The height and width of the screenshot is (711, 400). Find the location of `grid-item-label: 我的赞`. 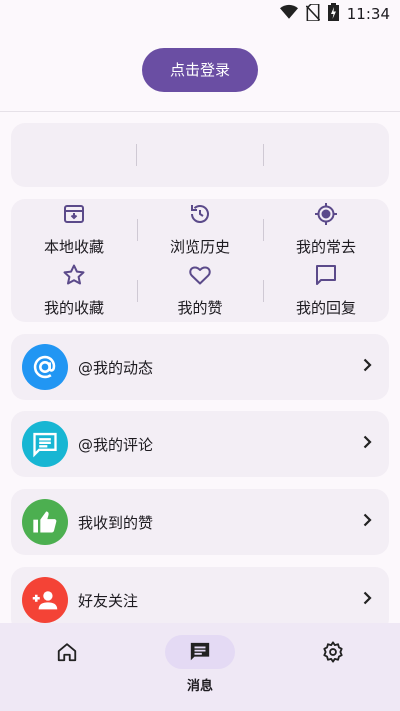

grid-item-label: 我的赞 is located at coordinates (200, 308).